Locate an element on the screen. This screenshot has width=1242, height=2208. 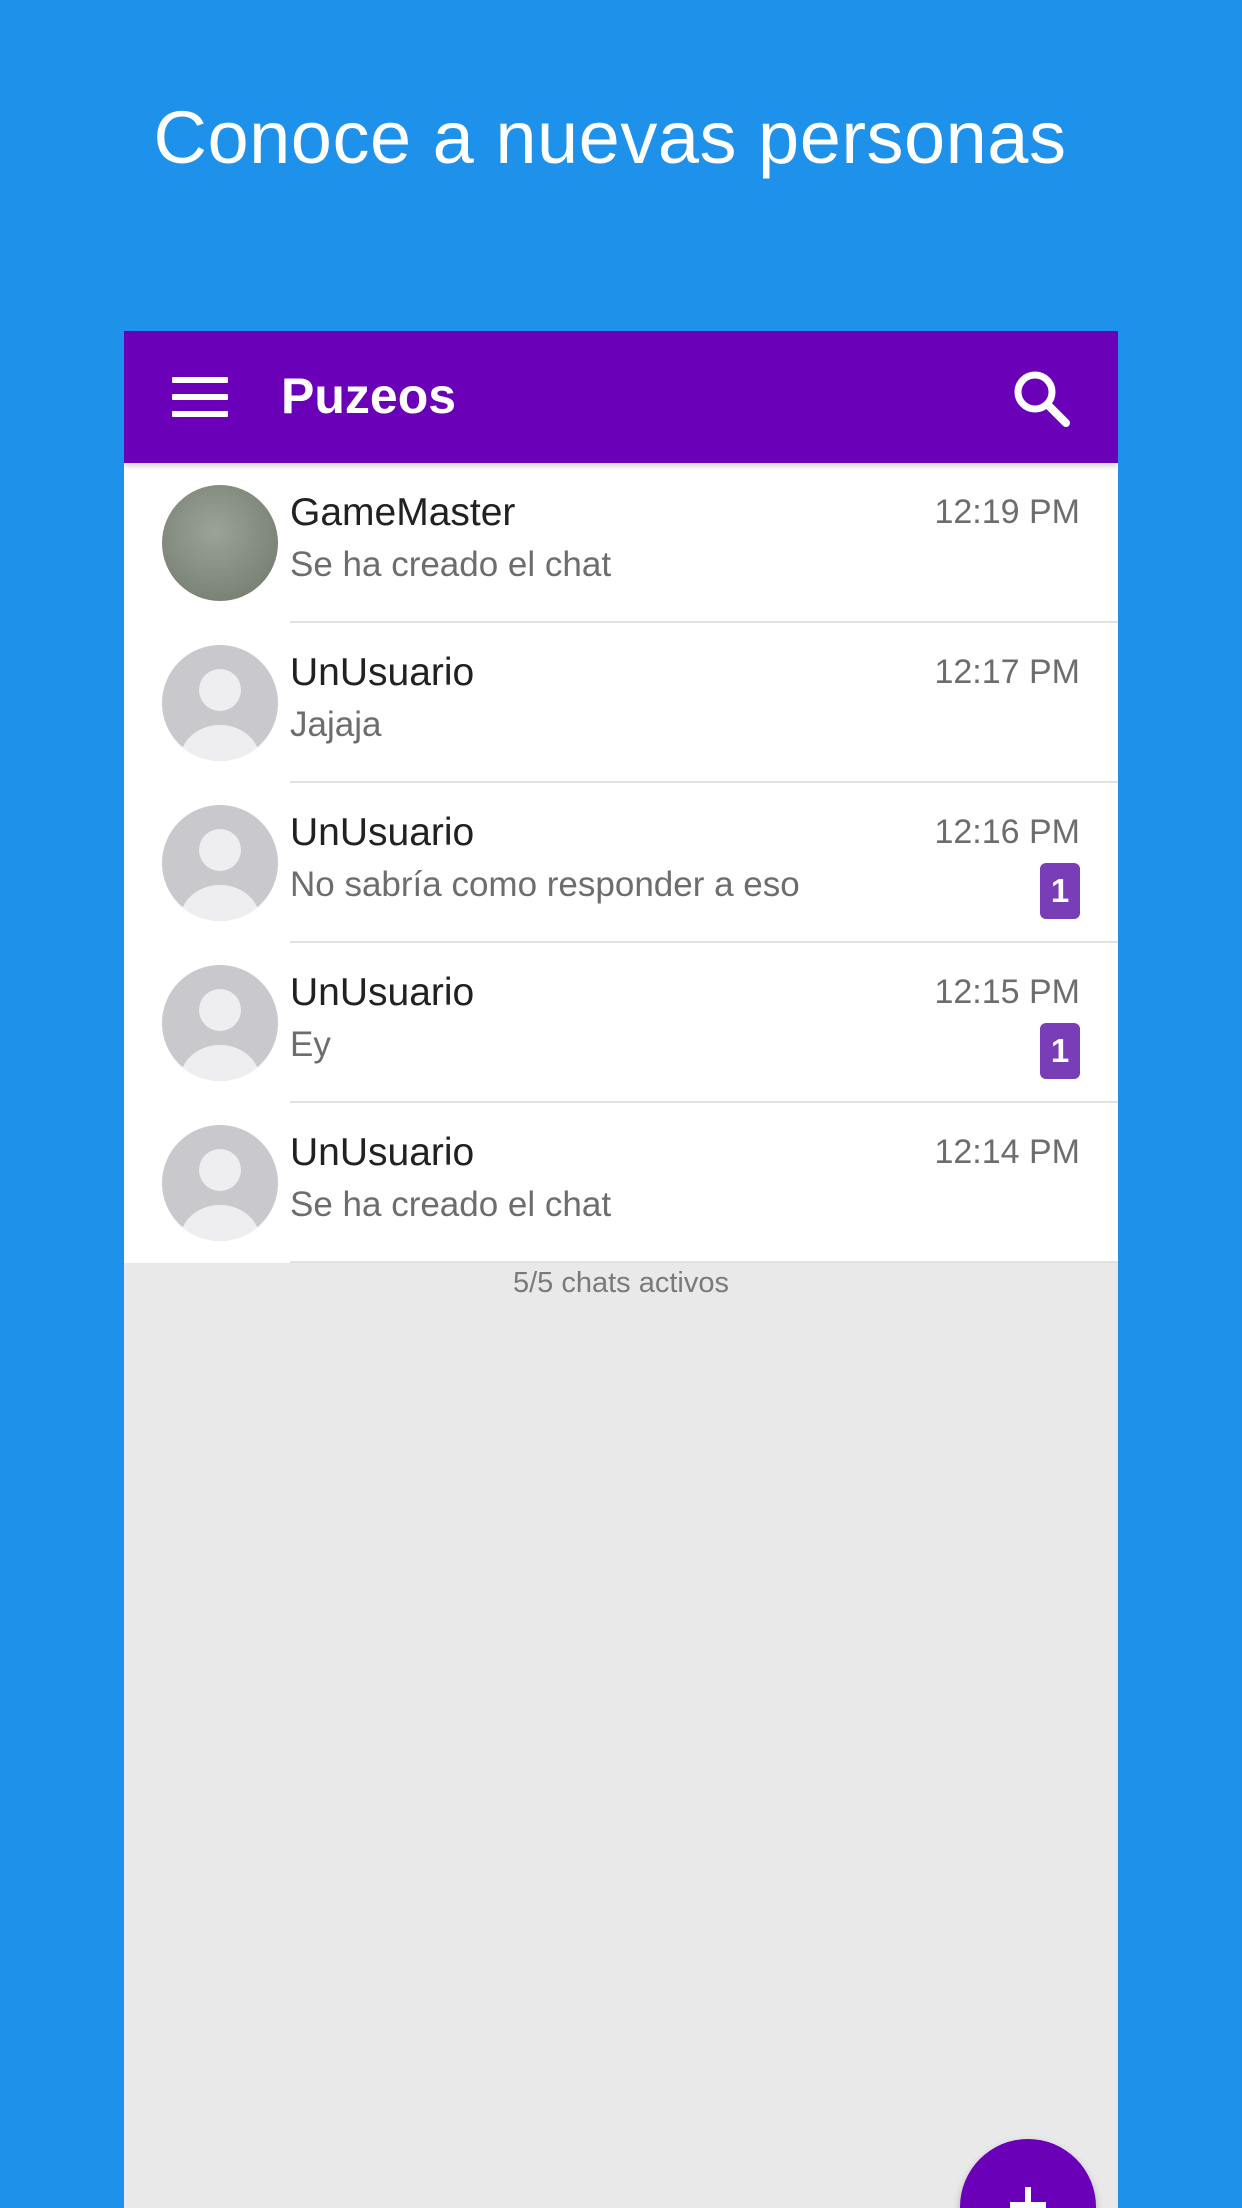
chat-list-item: UnUsuario Jajaja 12:17 PM is located at coordinates (621, 703).